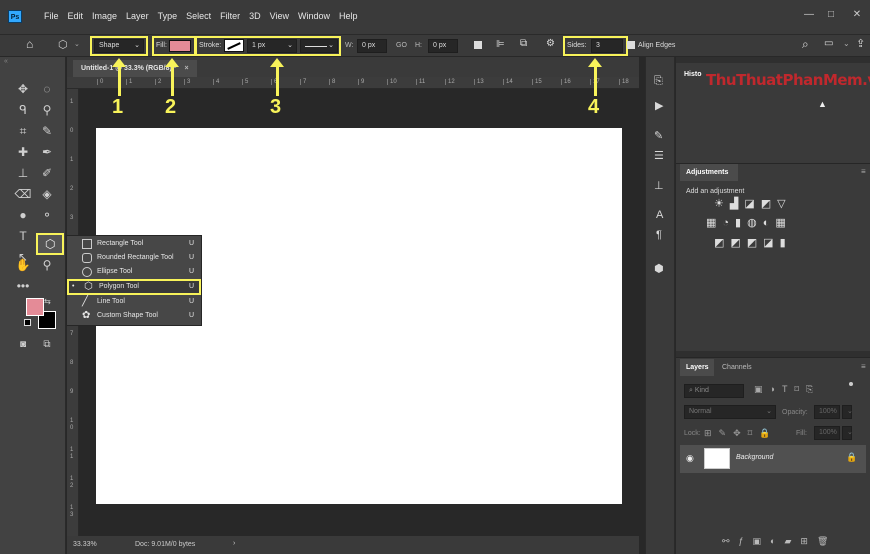 The width and height of the screenshot is (870, 554). What do you see at coordinates (659, 155) in the screenshot?
I see `properties-icon: ☰` at bounding box center [659, 155].